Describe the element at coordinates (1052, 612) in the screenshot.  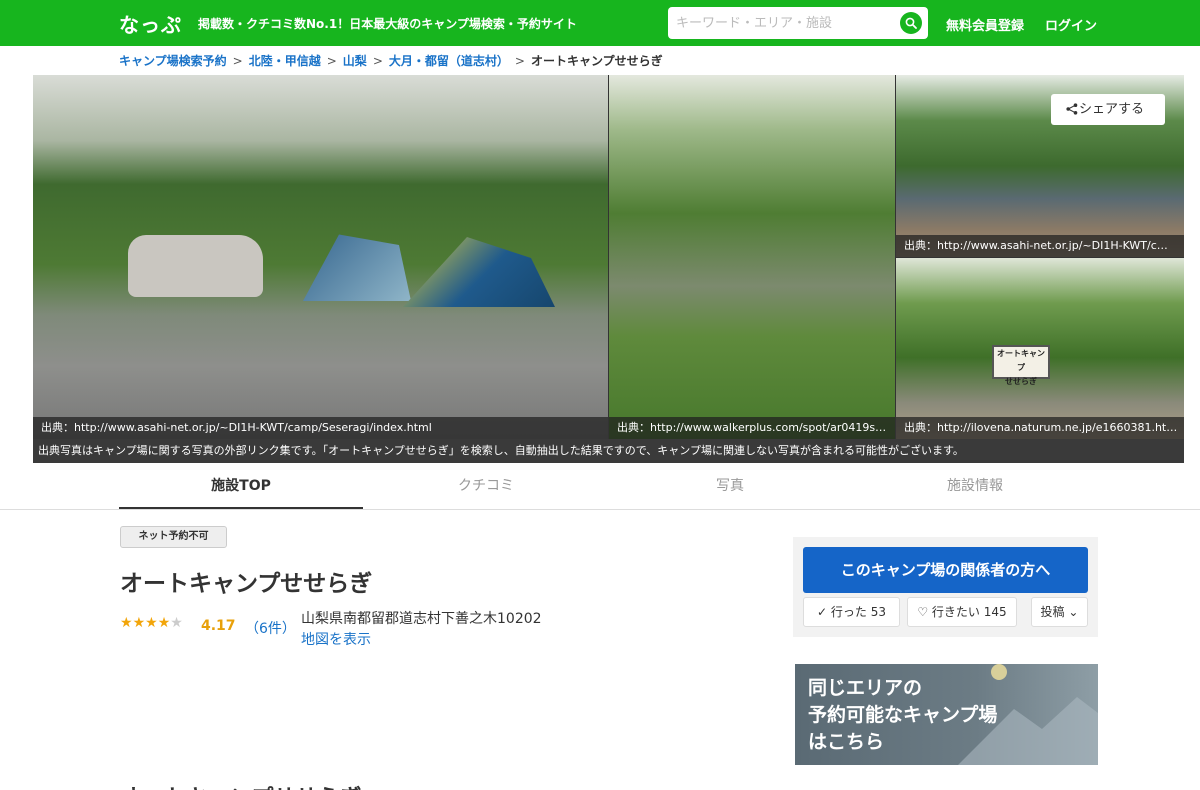
I see `post-label: 投稿` at that location.